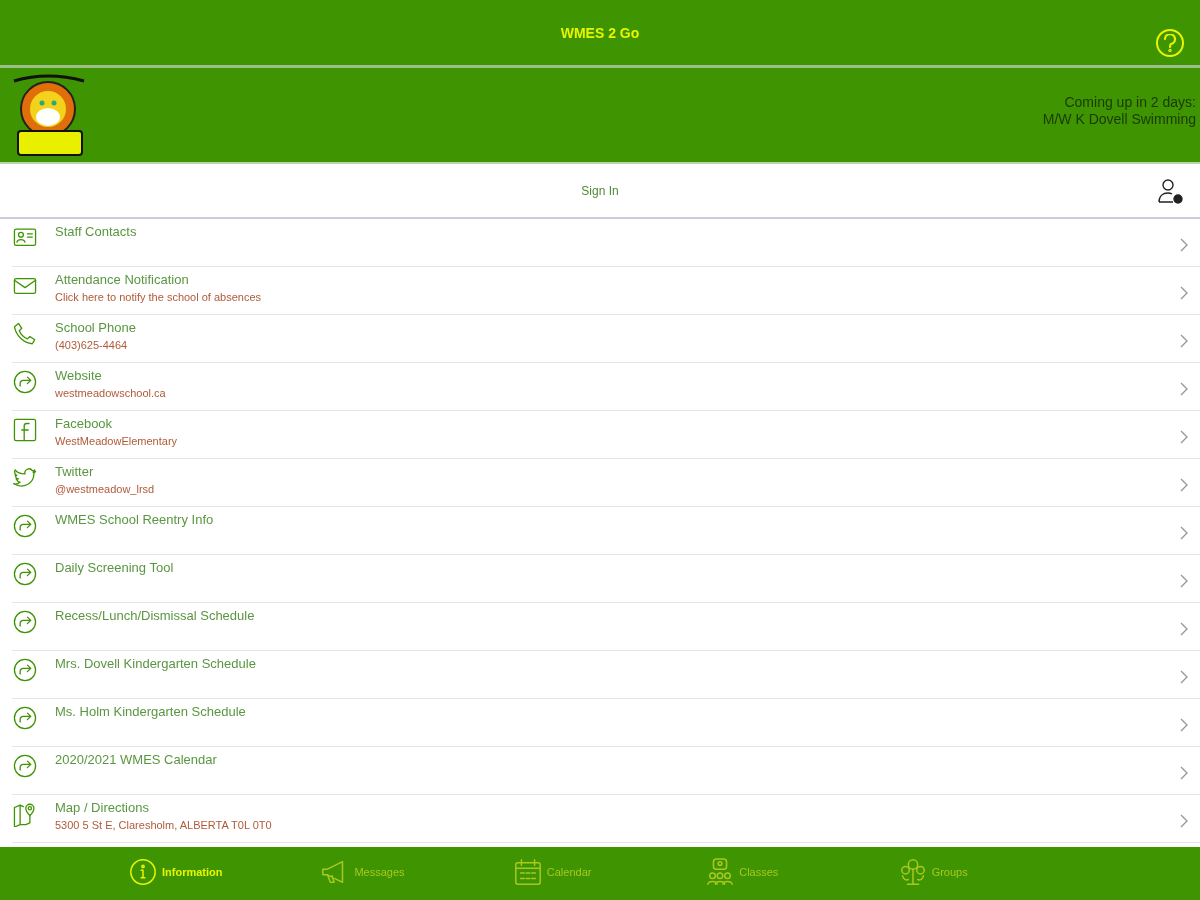  Describe the element at coordinates (164, 825) in the screenshot. I see `row-subtitle: 5300 5 St E, Claresholm, ALBERTA T0L 0T0` at that location.